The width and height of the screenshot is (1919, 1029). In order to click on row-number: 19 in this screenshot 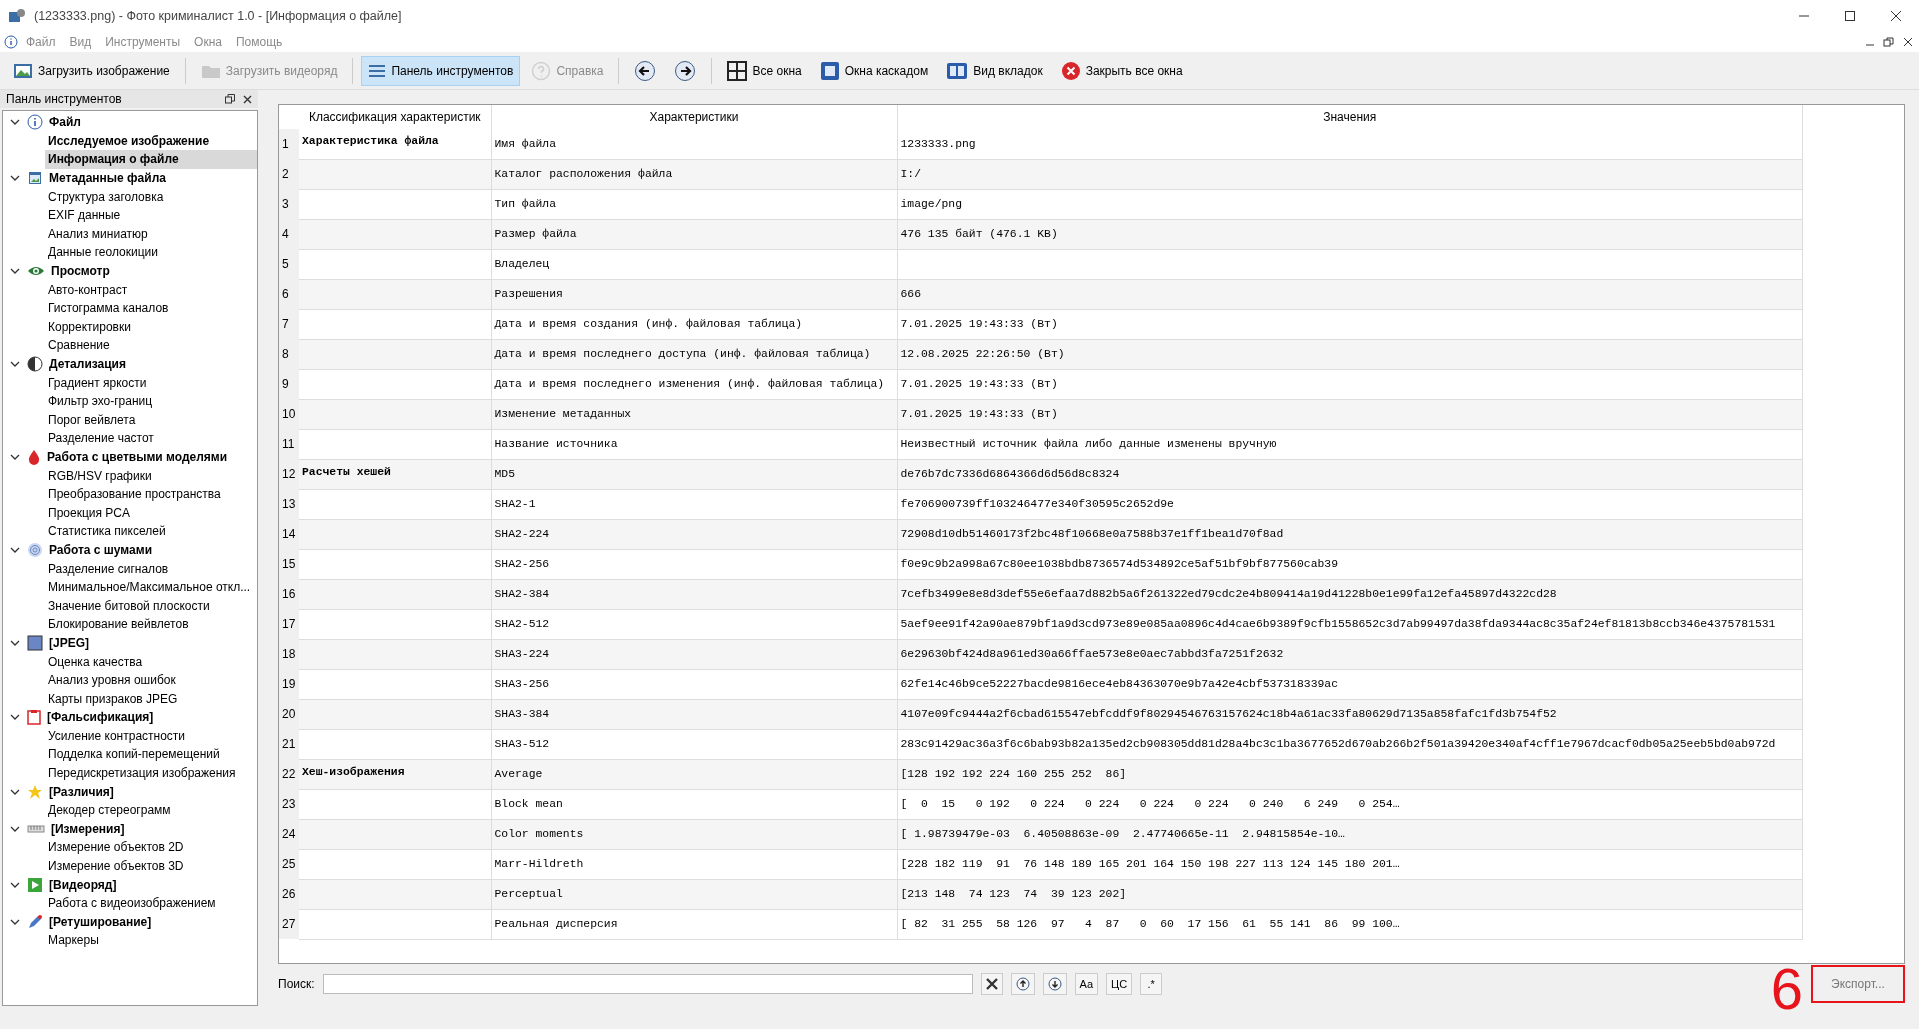, I will do `click(289, 684)`.